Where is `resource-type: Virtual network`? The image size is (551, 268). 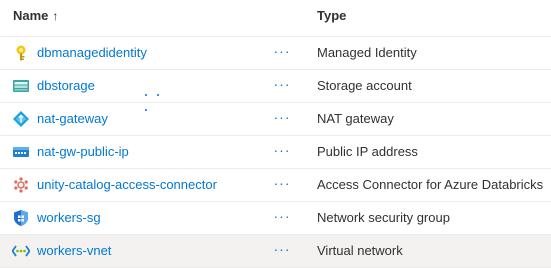 resource-type: Virtual network is located at coordinates (360, 250).